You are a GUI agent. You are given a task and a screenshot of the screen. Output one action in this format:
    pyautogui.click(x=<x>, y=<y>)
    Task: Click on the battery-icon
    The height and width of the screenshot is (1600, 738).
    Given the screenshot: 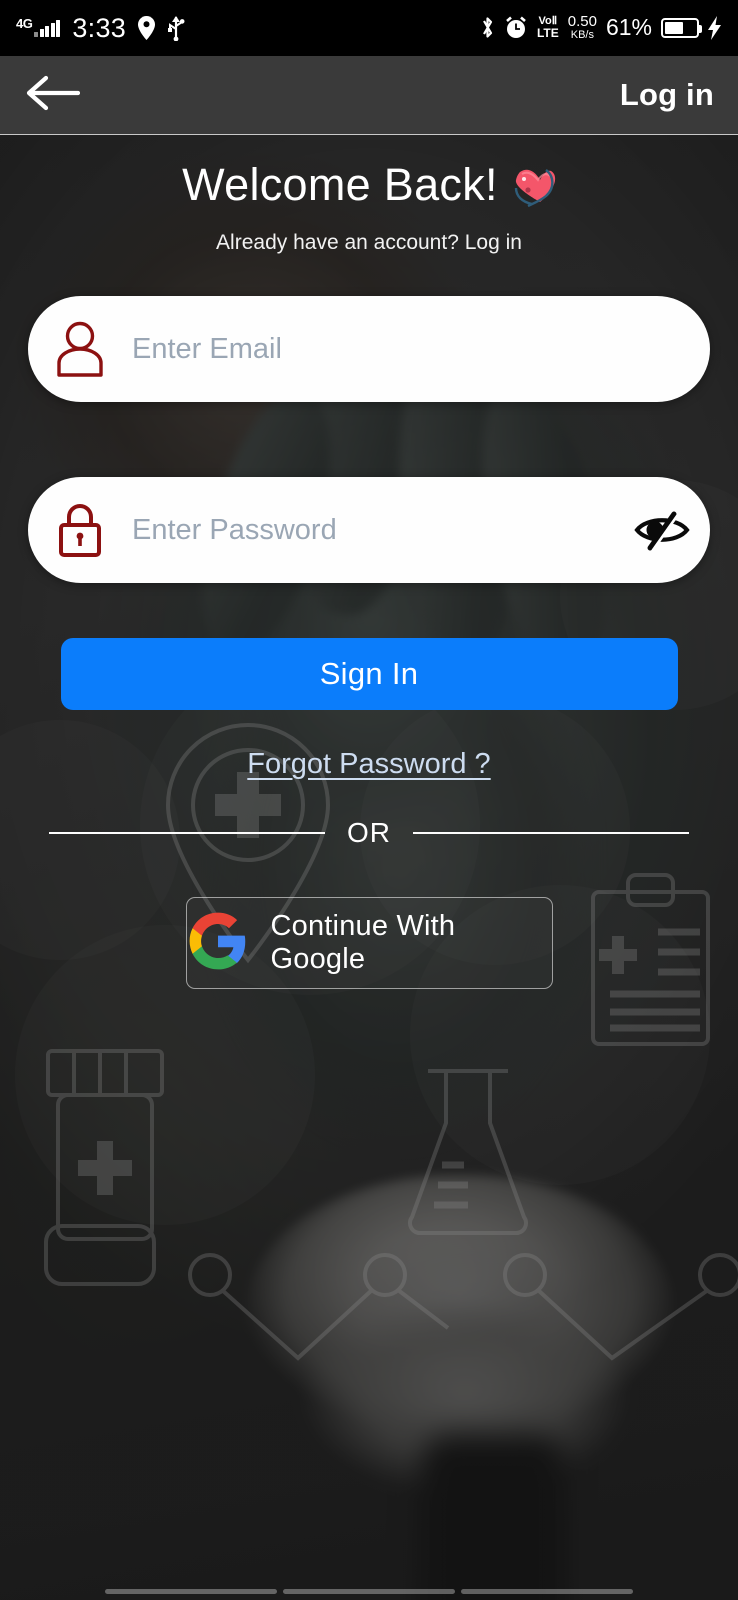 What is the action you would take?
    pyautogui.click(x=681, y=27)
    